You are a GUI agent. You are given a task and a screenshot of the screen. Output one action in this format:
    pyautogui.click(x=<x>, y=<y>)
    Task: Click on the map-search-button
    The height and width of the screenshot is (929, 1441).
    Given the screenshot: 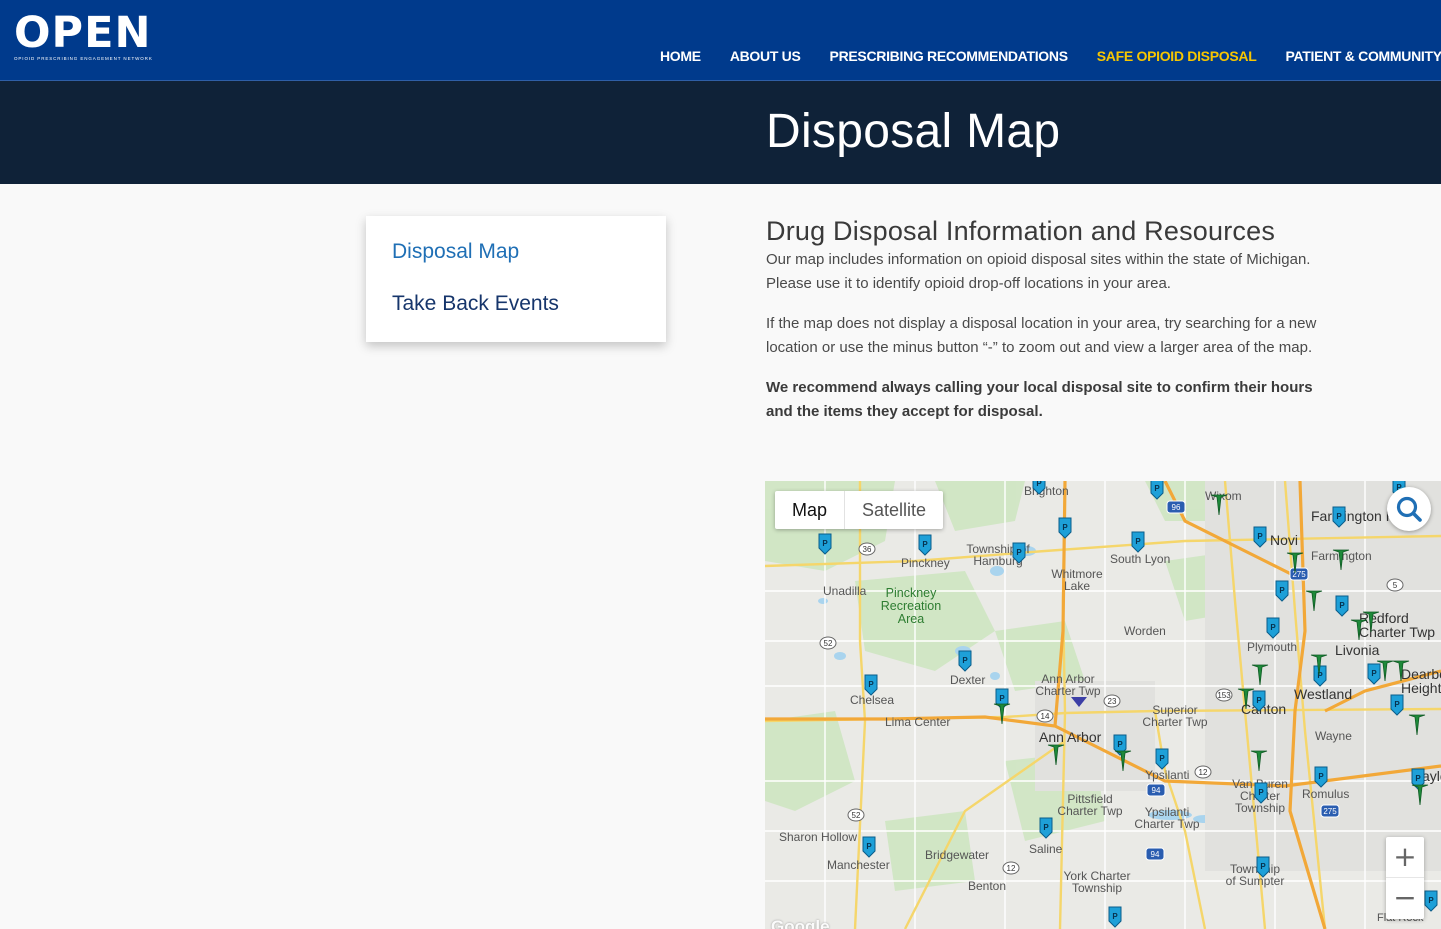 What is the action you would take?
    pyautogui.click(x=1409, y=509)
    